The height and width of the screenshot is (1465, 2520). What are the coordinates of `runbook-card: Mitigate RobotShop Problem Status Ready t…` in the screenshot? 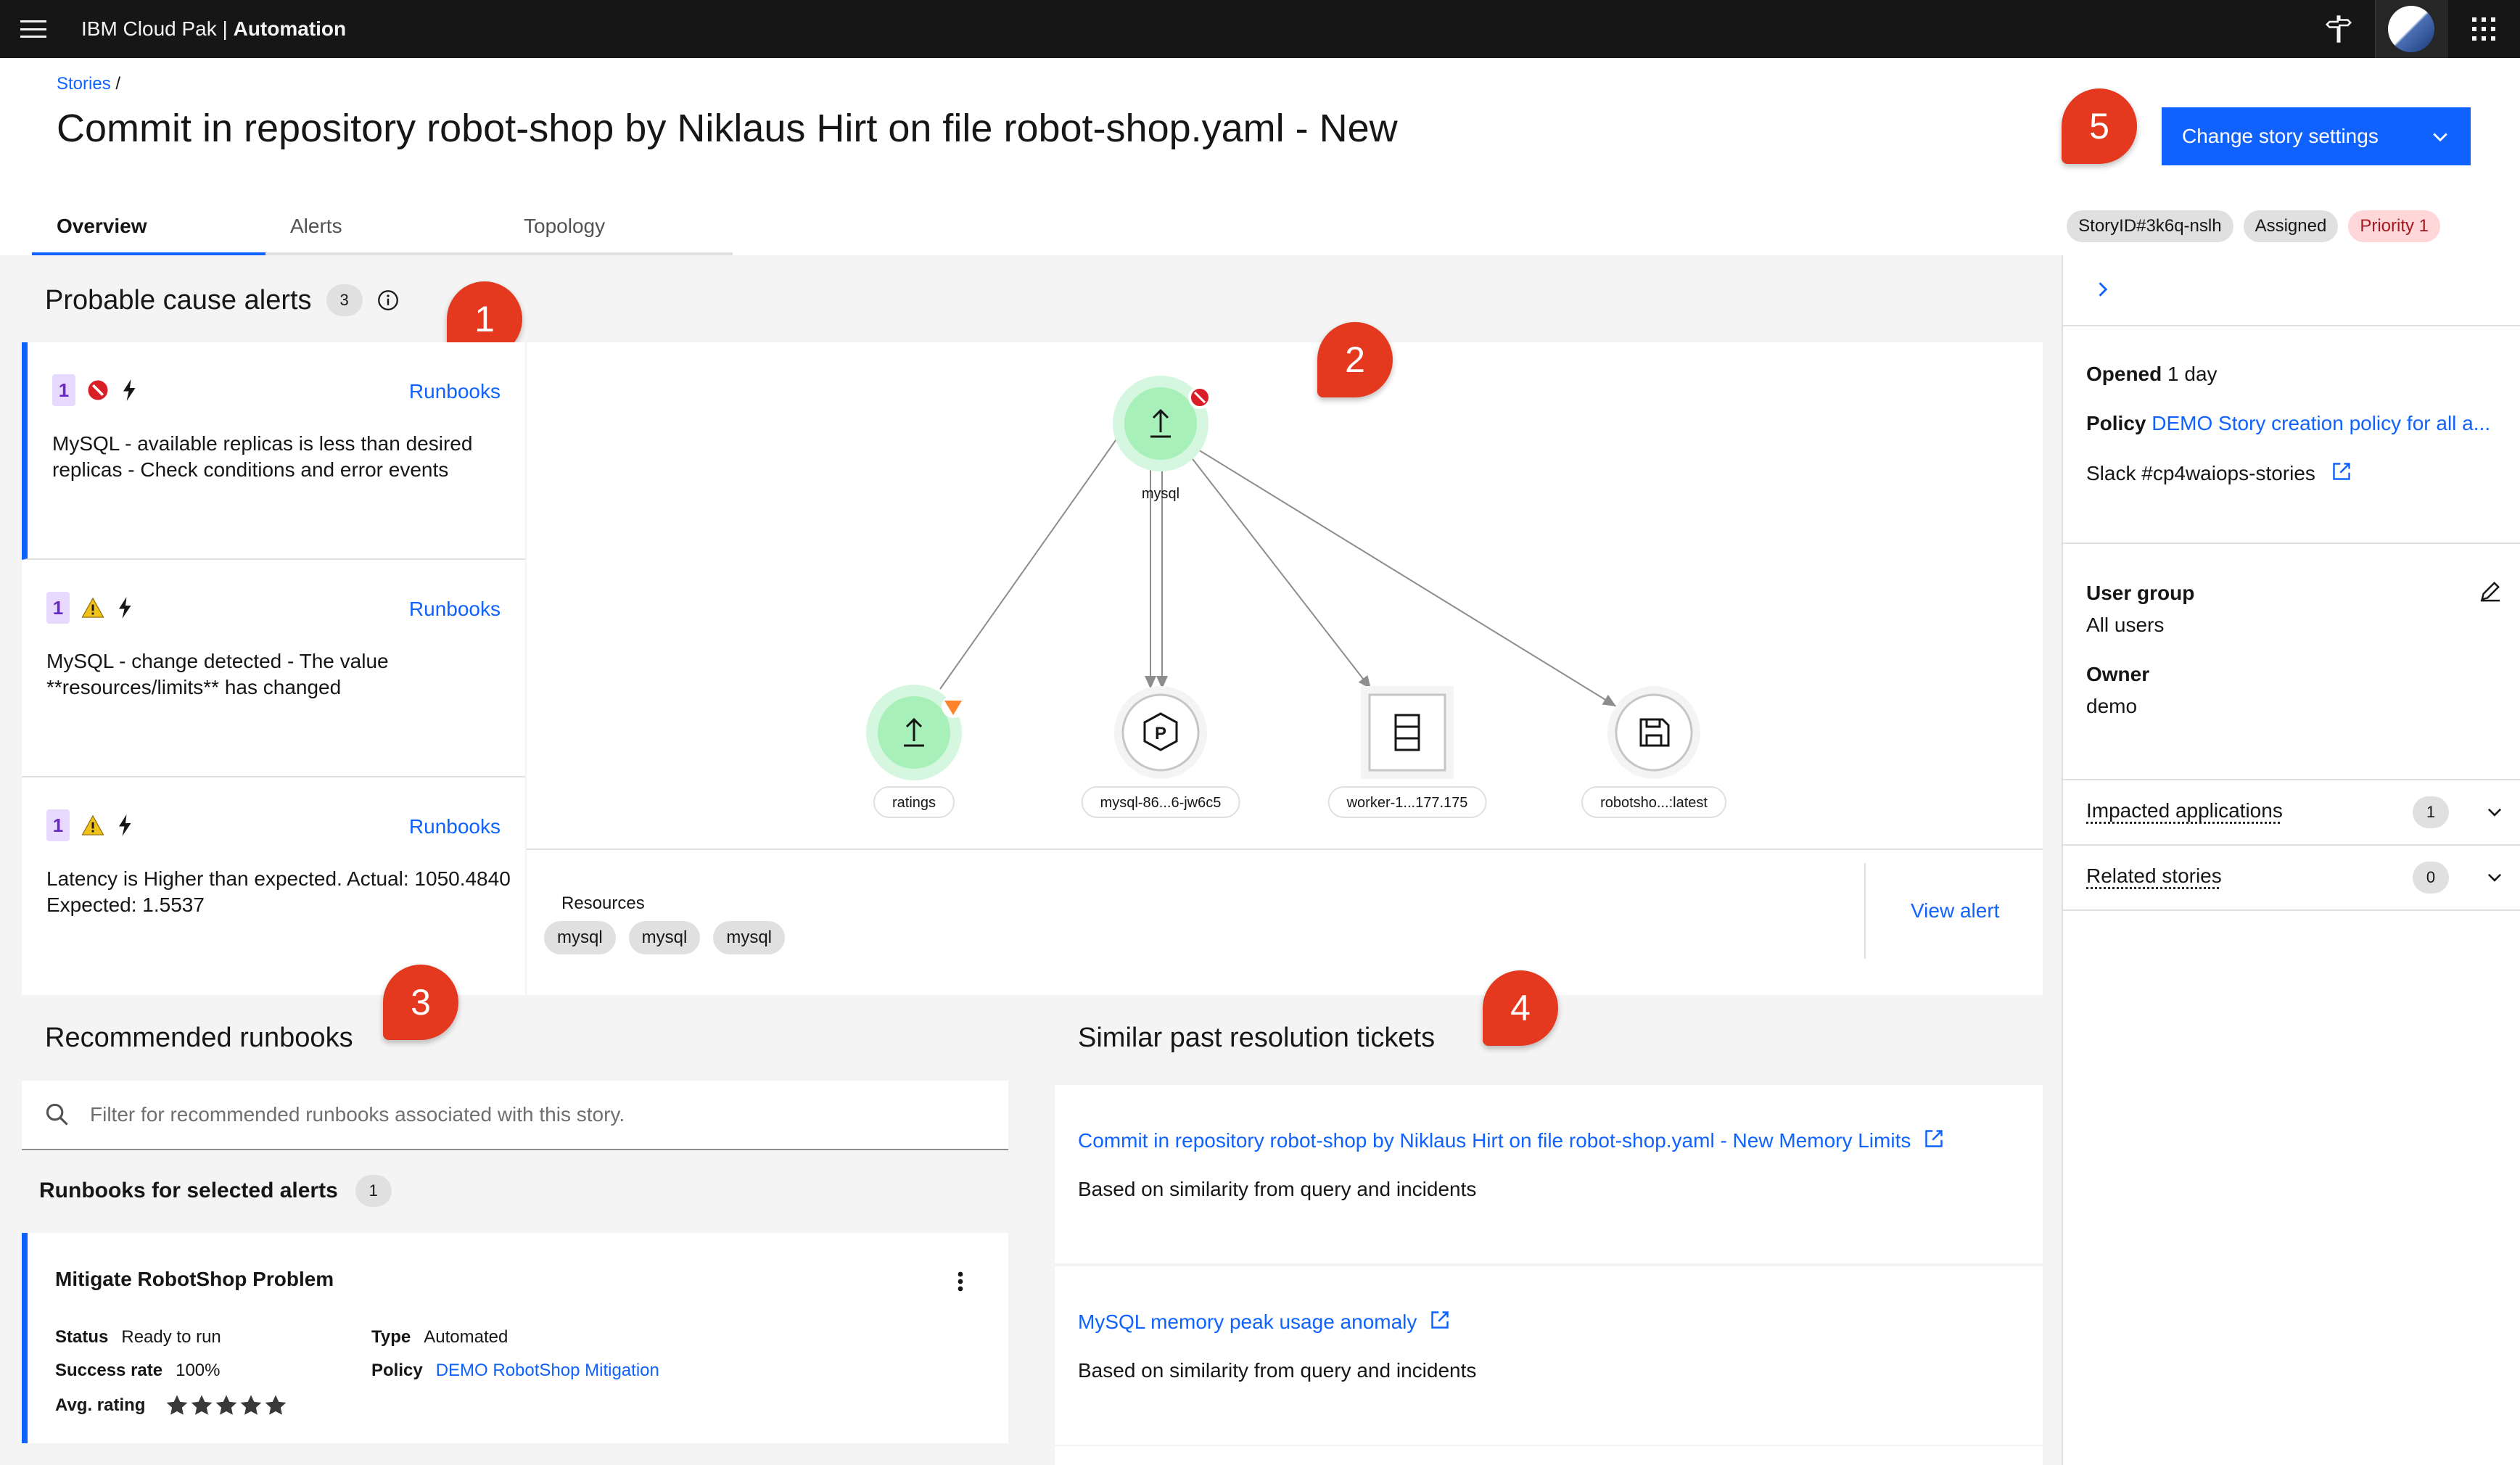 It's located at (515, 1338).